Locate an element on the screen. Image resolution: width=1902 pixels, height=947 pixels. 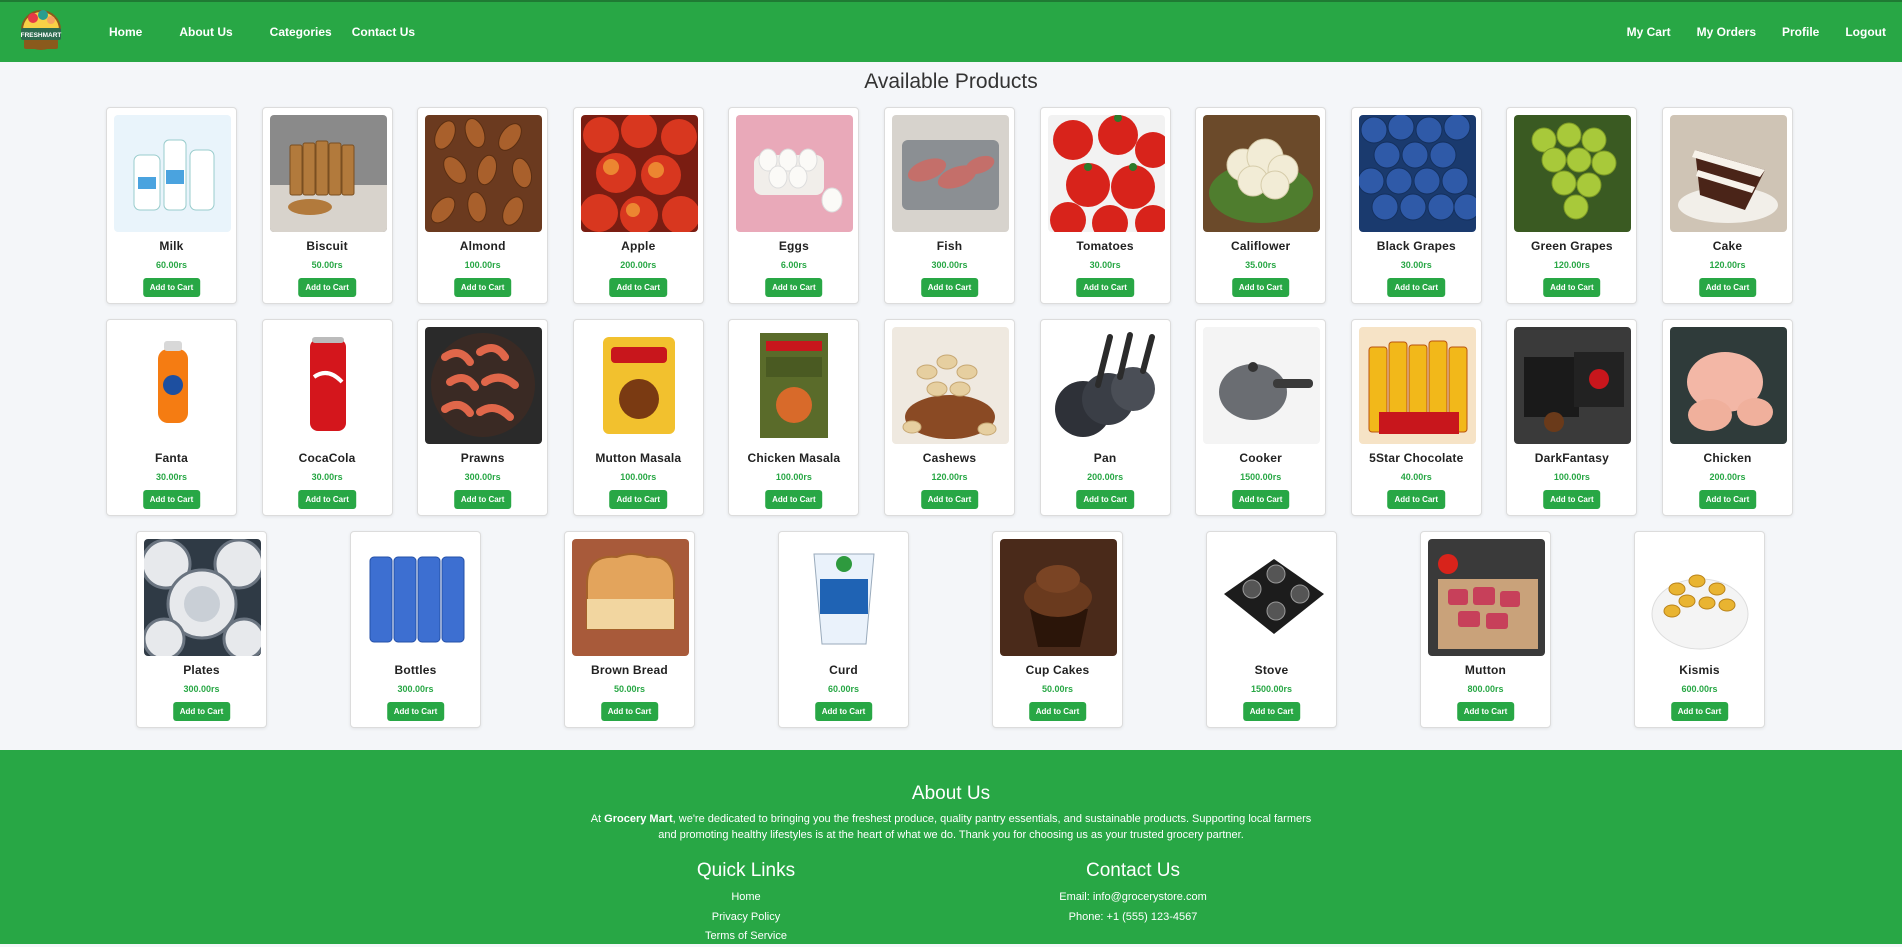
product-name: Milk is located at coordinates (171, 246).